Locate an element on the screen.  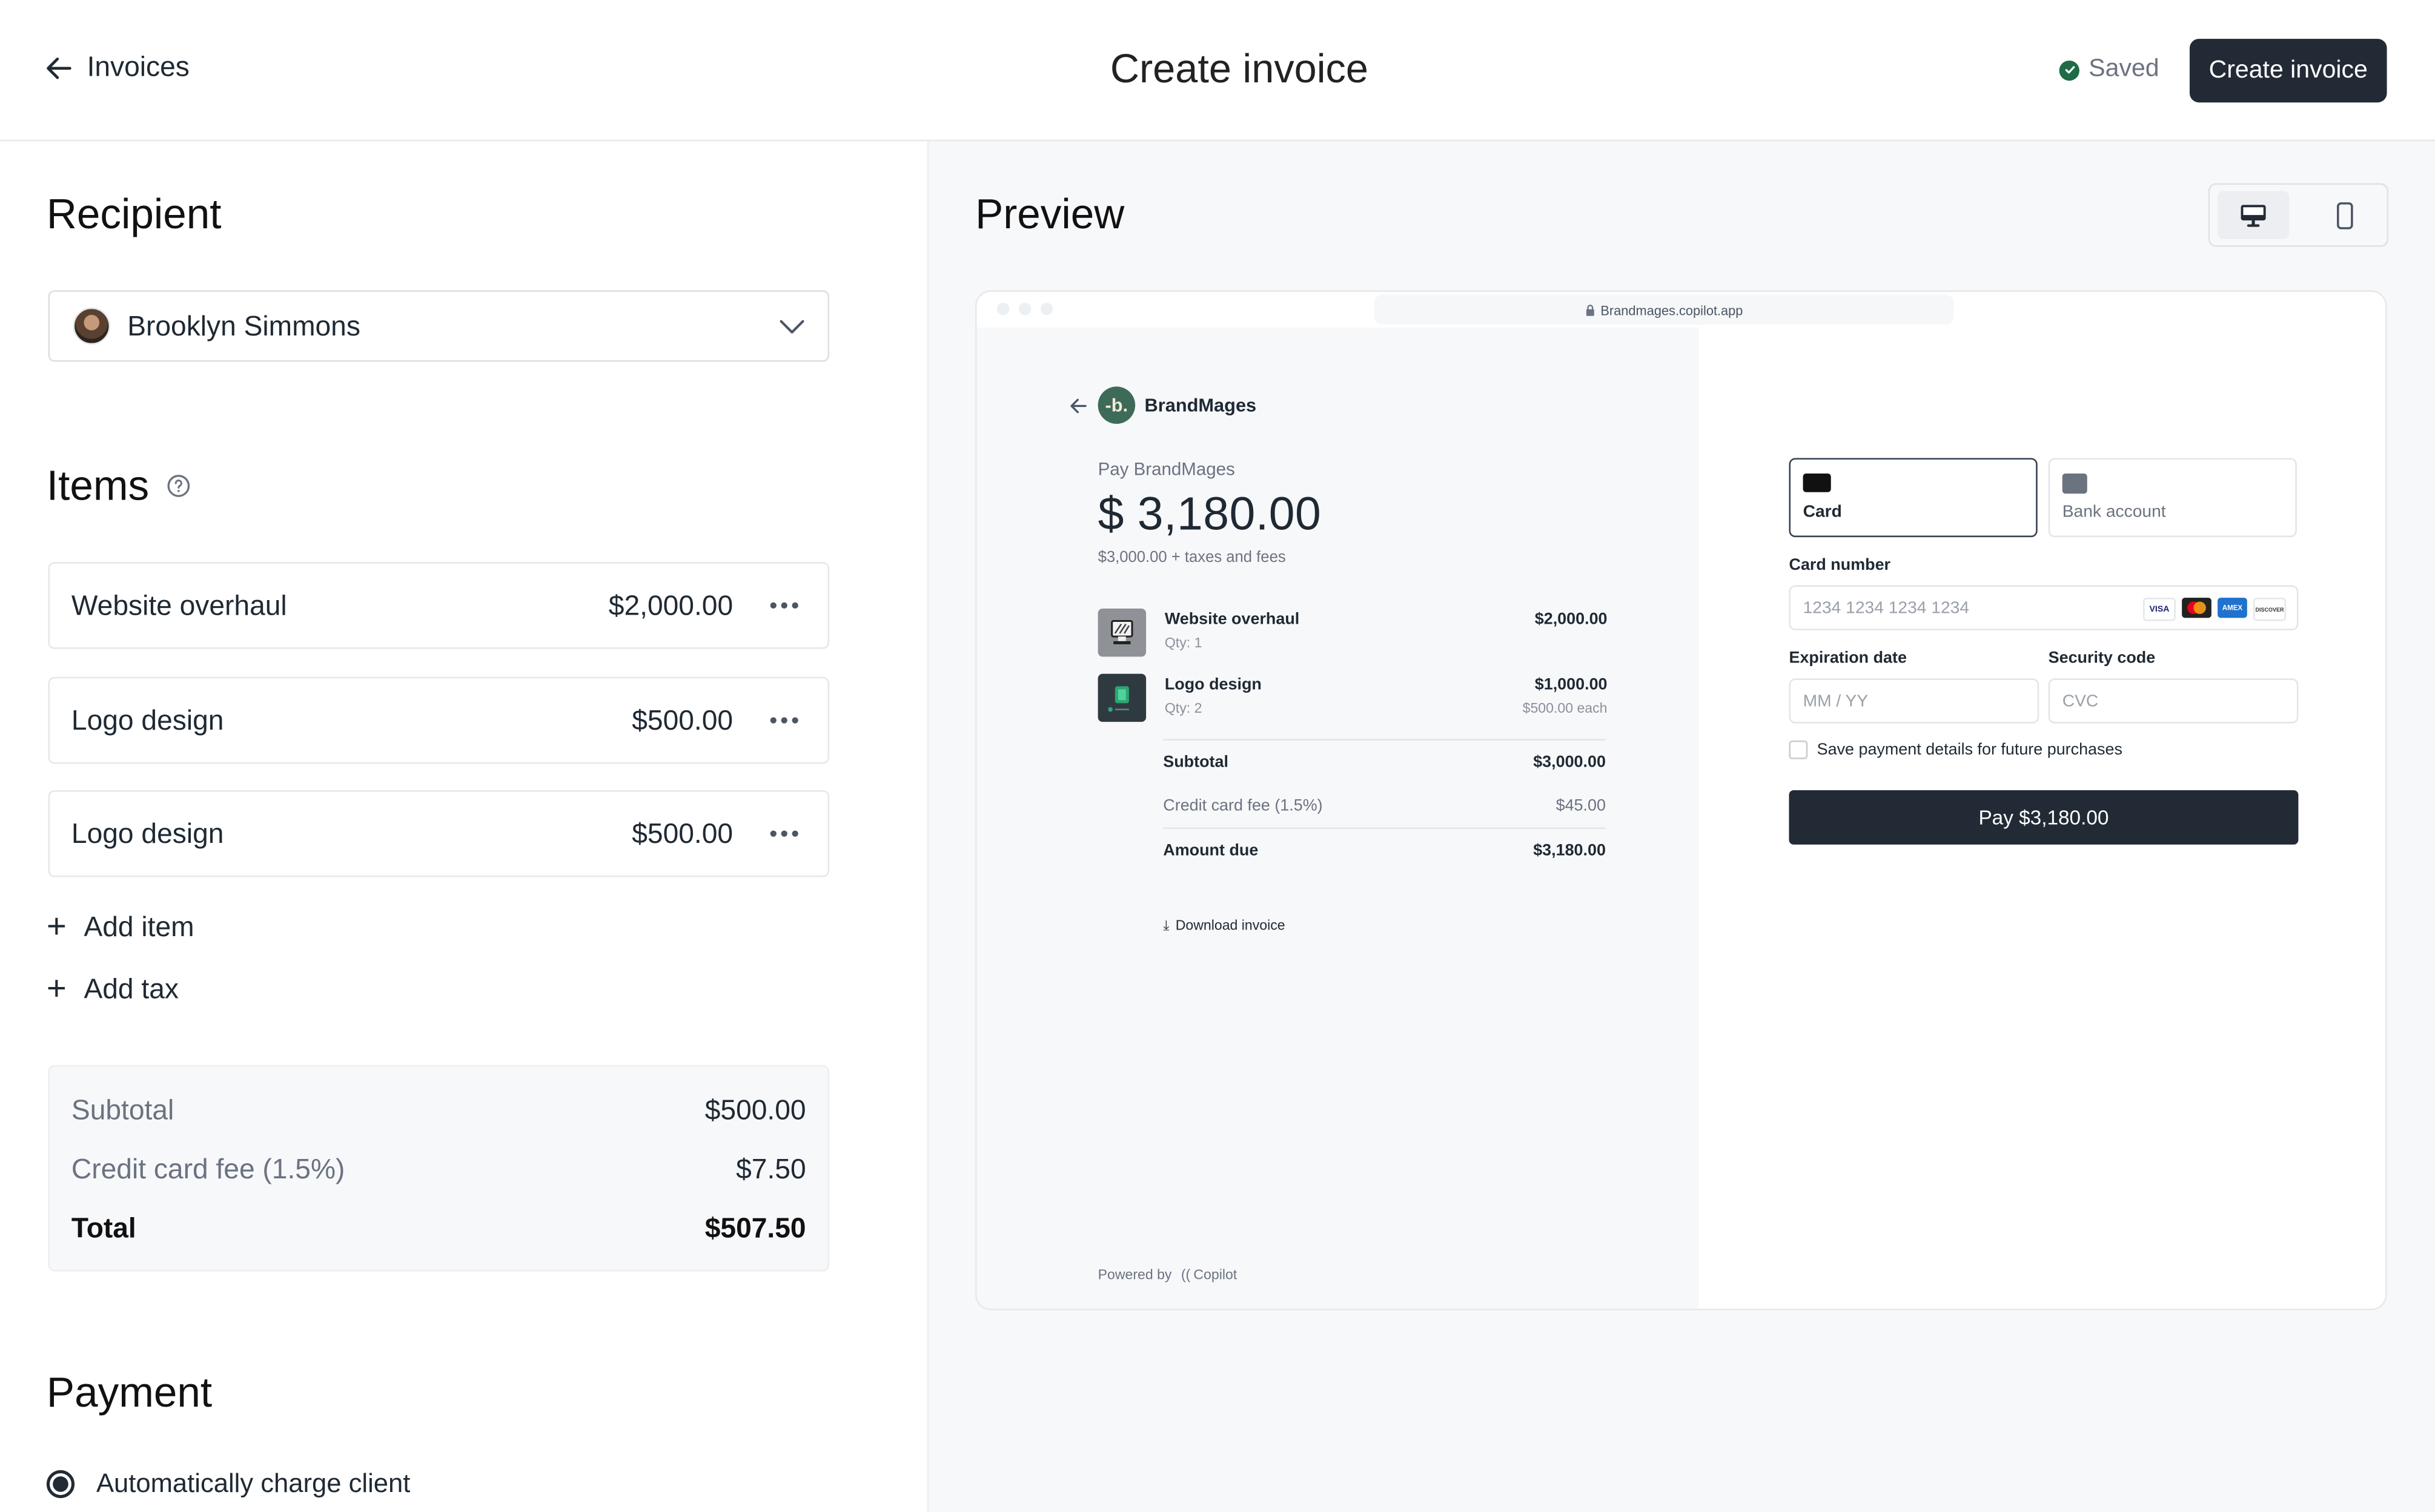
items-heading: Items is located at coordinates (98, 486).